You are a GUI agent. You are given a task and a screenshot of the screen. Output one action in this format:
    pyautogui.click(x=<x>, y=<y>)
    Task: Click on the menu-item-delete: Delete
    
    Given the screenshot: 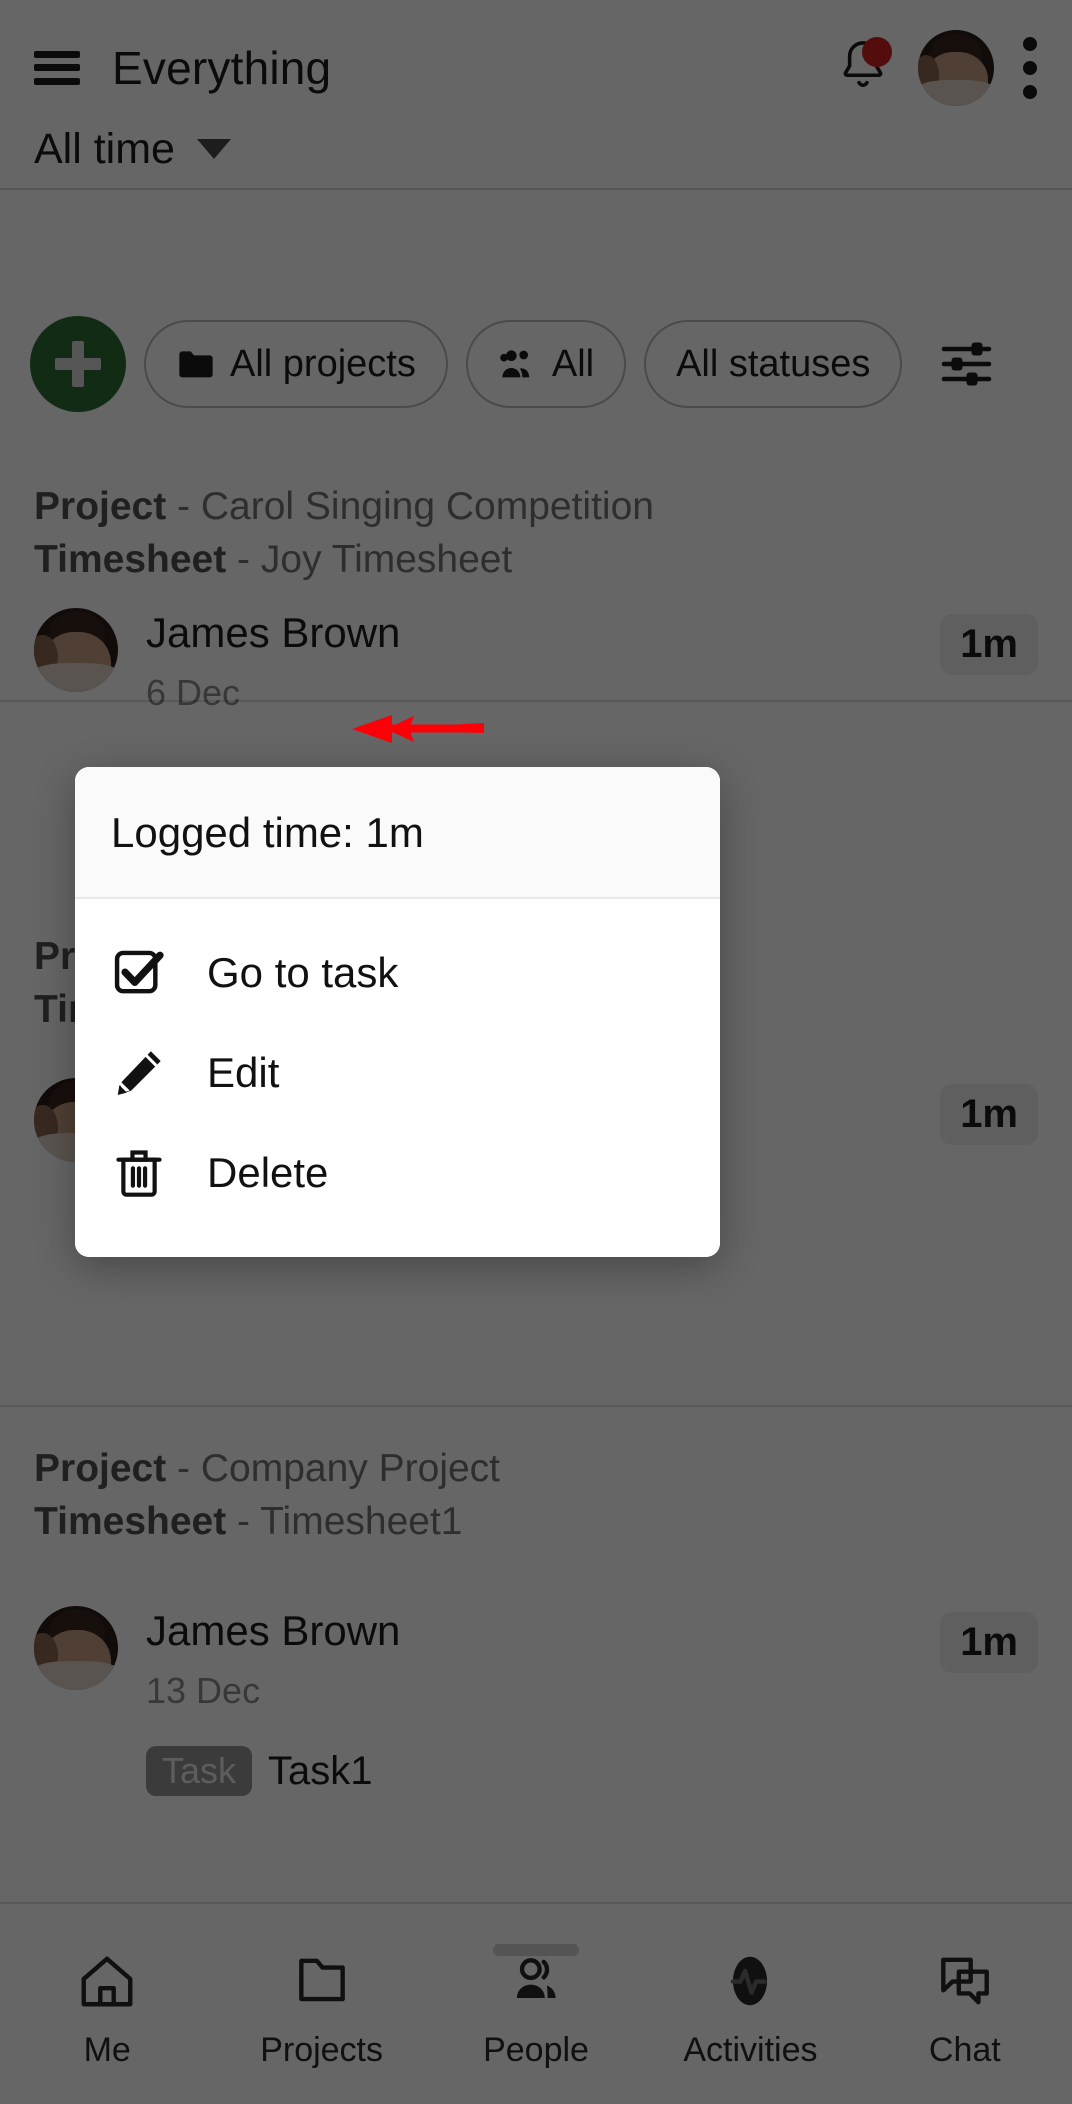 What is the action you would take?
    pyautogui.click(x=397, y=1173)
    